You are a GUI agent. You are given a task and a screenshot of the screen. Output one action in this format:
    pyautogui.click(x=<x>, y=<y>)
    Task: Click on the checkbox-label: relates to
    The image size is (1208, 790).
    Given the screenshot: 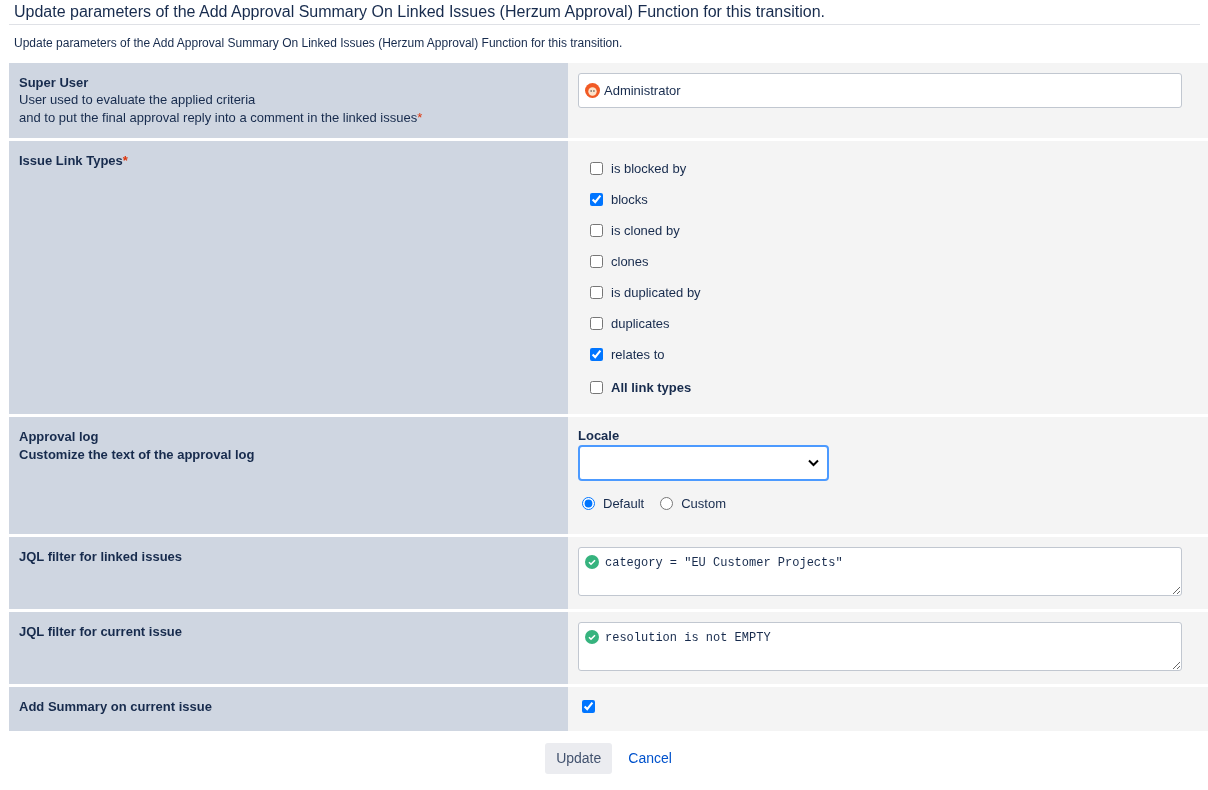 What is the action you would take?
    pyautogui.click(x=638, y=355)
    